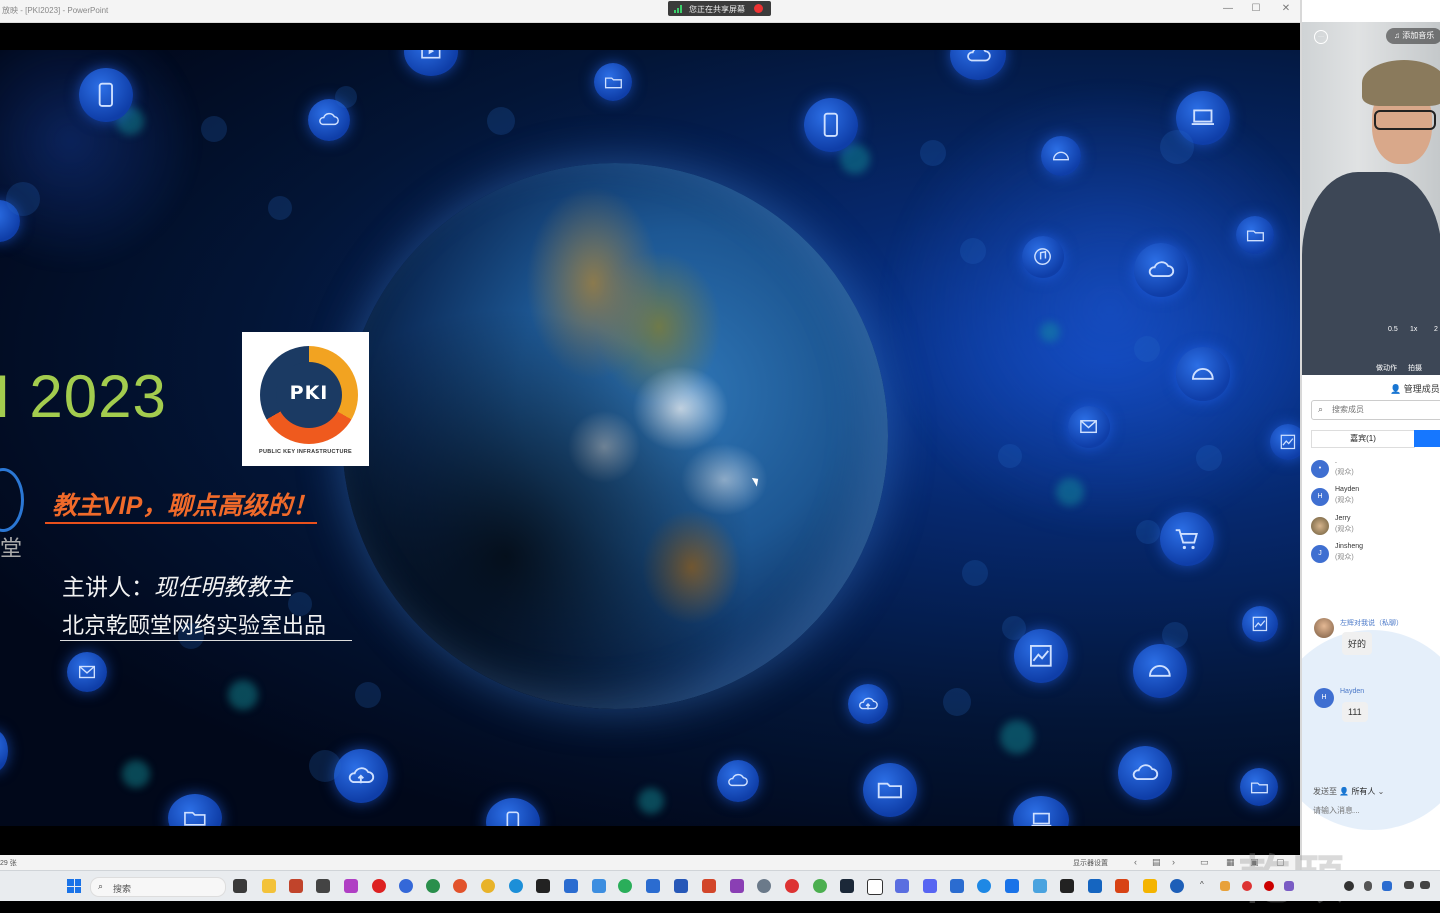 Image resolution: width=1440 pixels, height=913 pixels. What do you see at coordinates (1375, 499) in the screenshot?
I see `member-item: H Hayden (观众)` at bounding box center [1375, 499].